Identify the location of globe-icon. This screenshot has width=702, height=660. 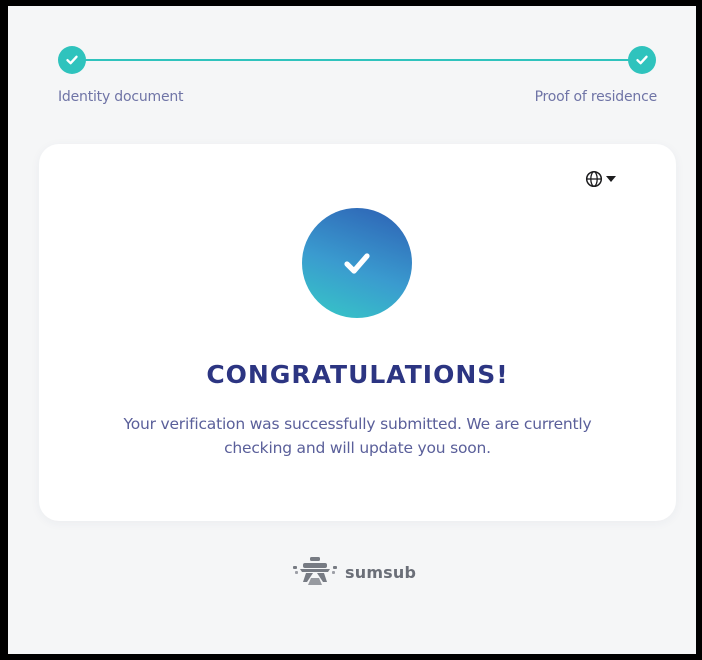
(594, 179).